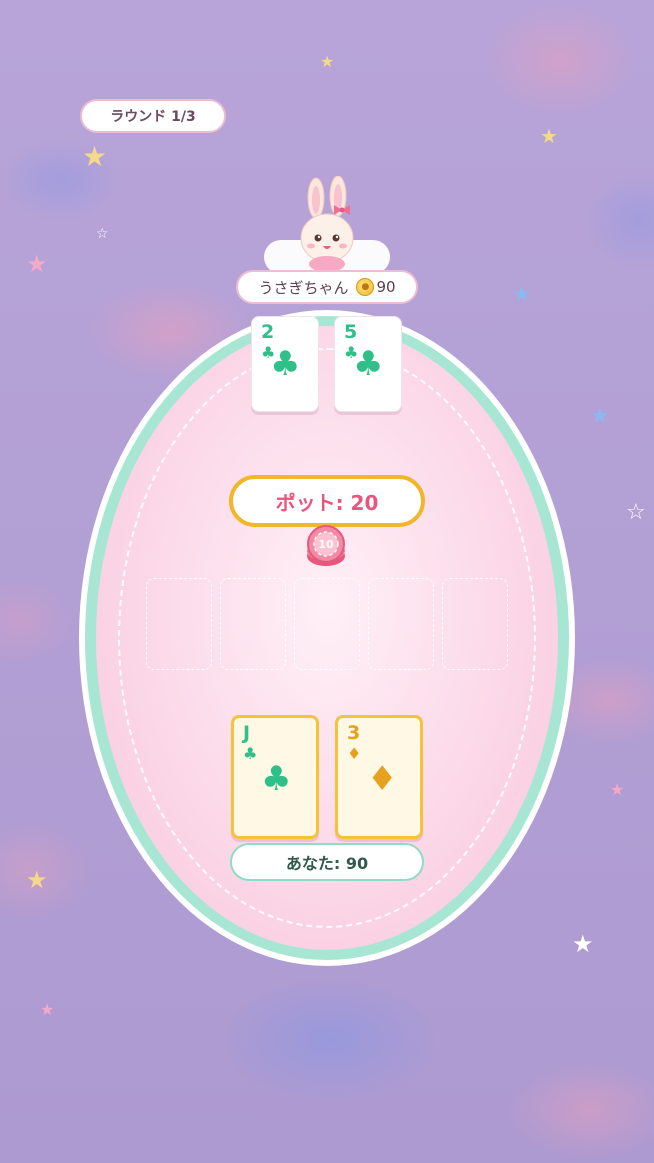  Describe the element at coordinates (327, 224) in the screenshot. I see `bunny-avatar` at that location.